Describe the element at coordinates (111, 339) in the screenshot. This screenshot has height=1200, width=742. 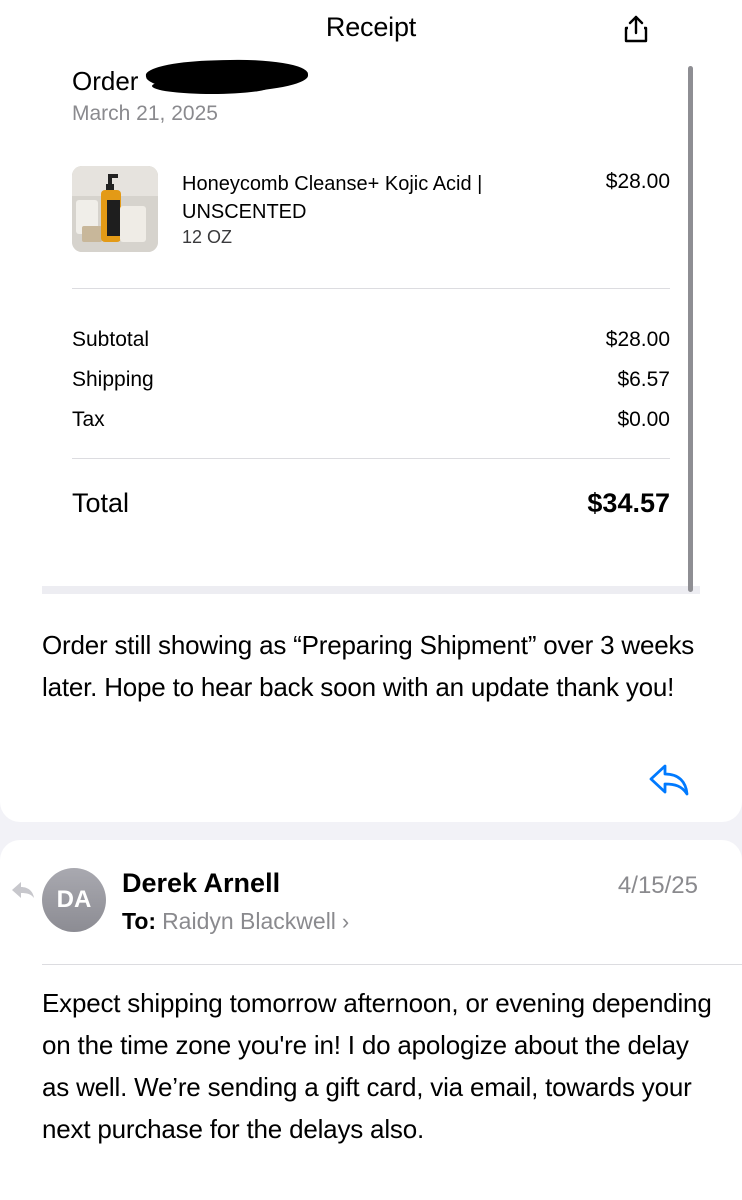
I see `subtotal-label: Subtotal` at that location.